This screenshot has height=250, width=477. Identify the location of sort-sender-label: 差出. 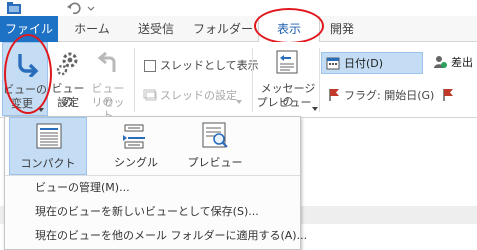
(462, 62).